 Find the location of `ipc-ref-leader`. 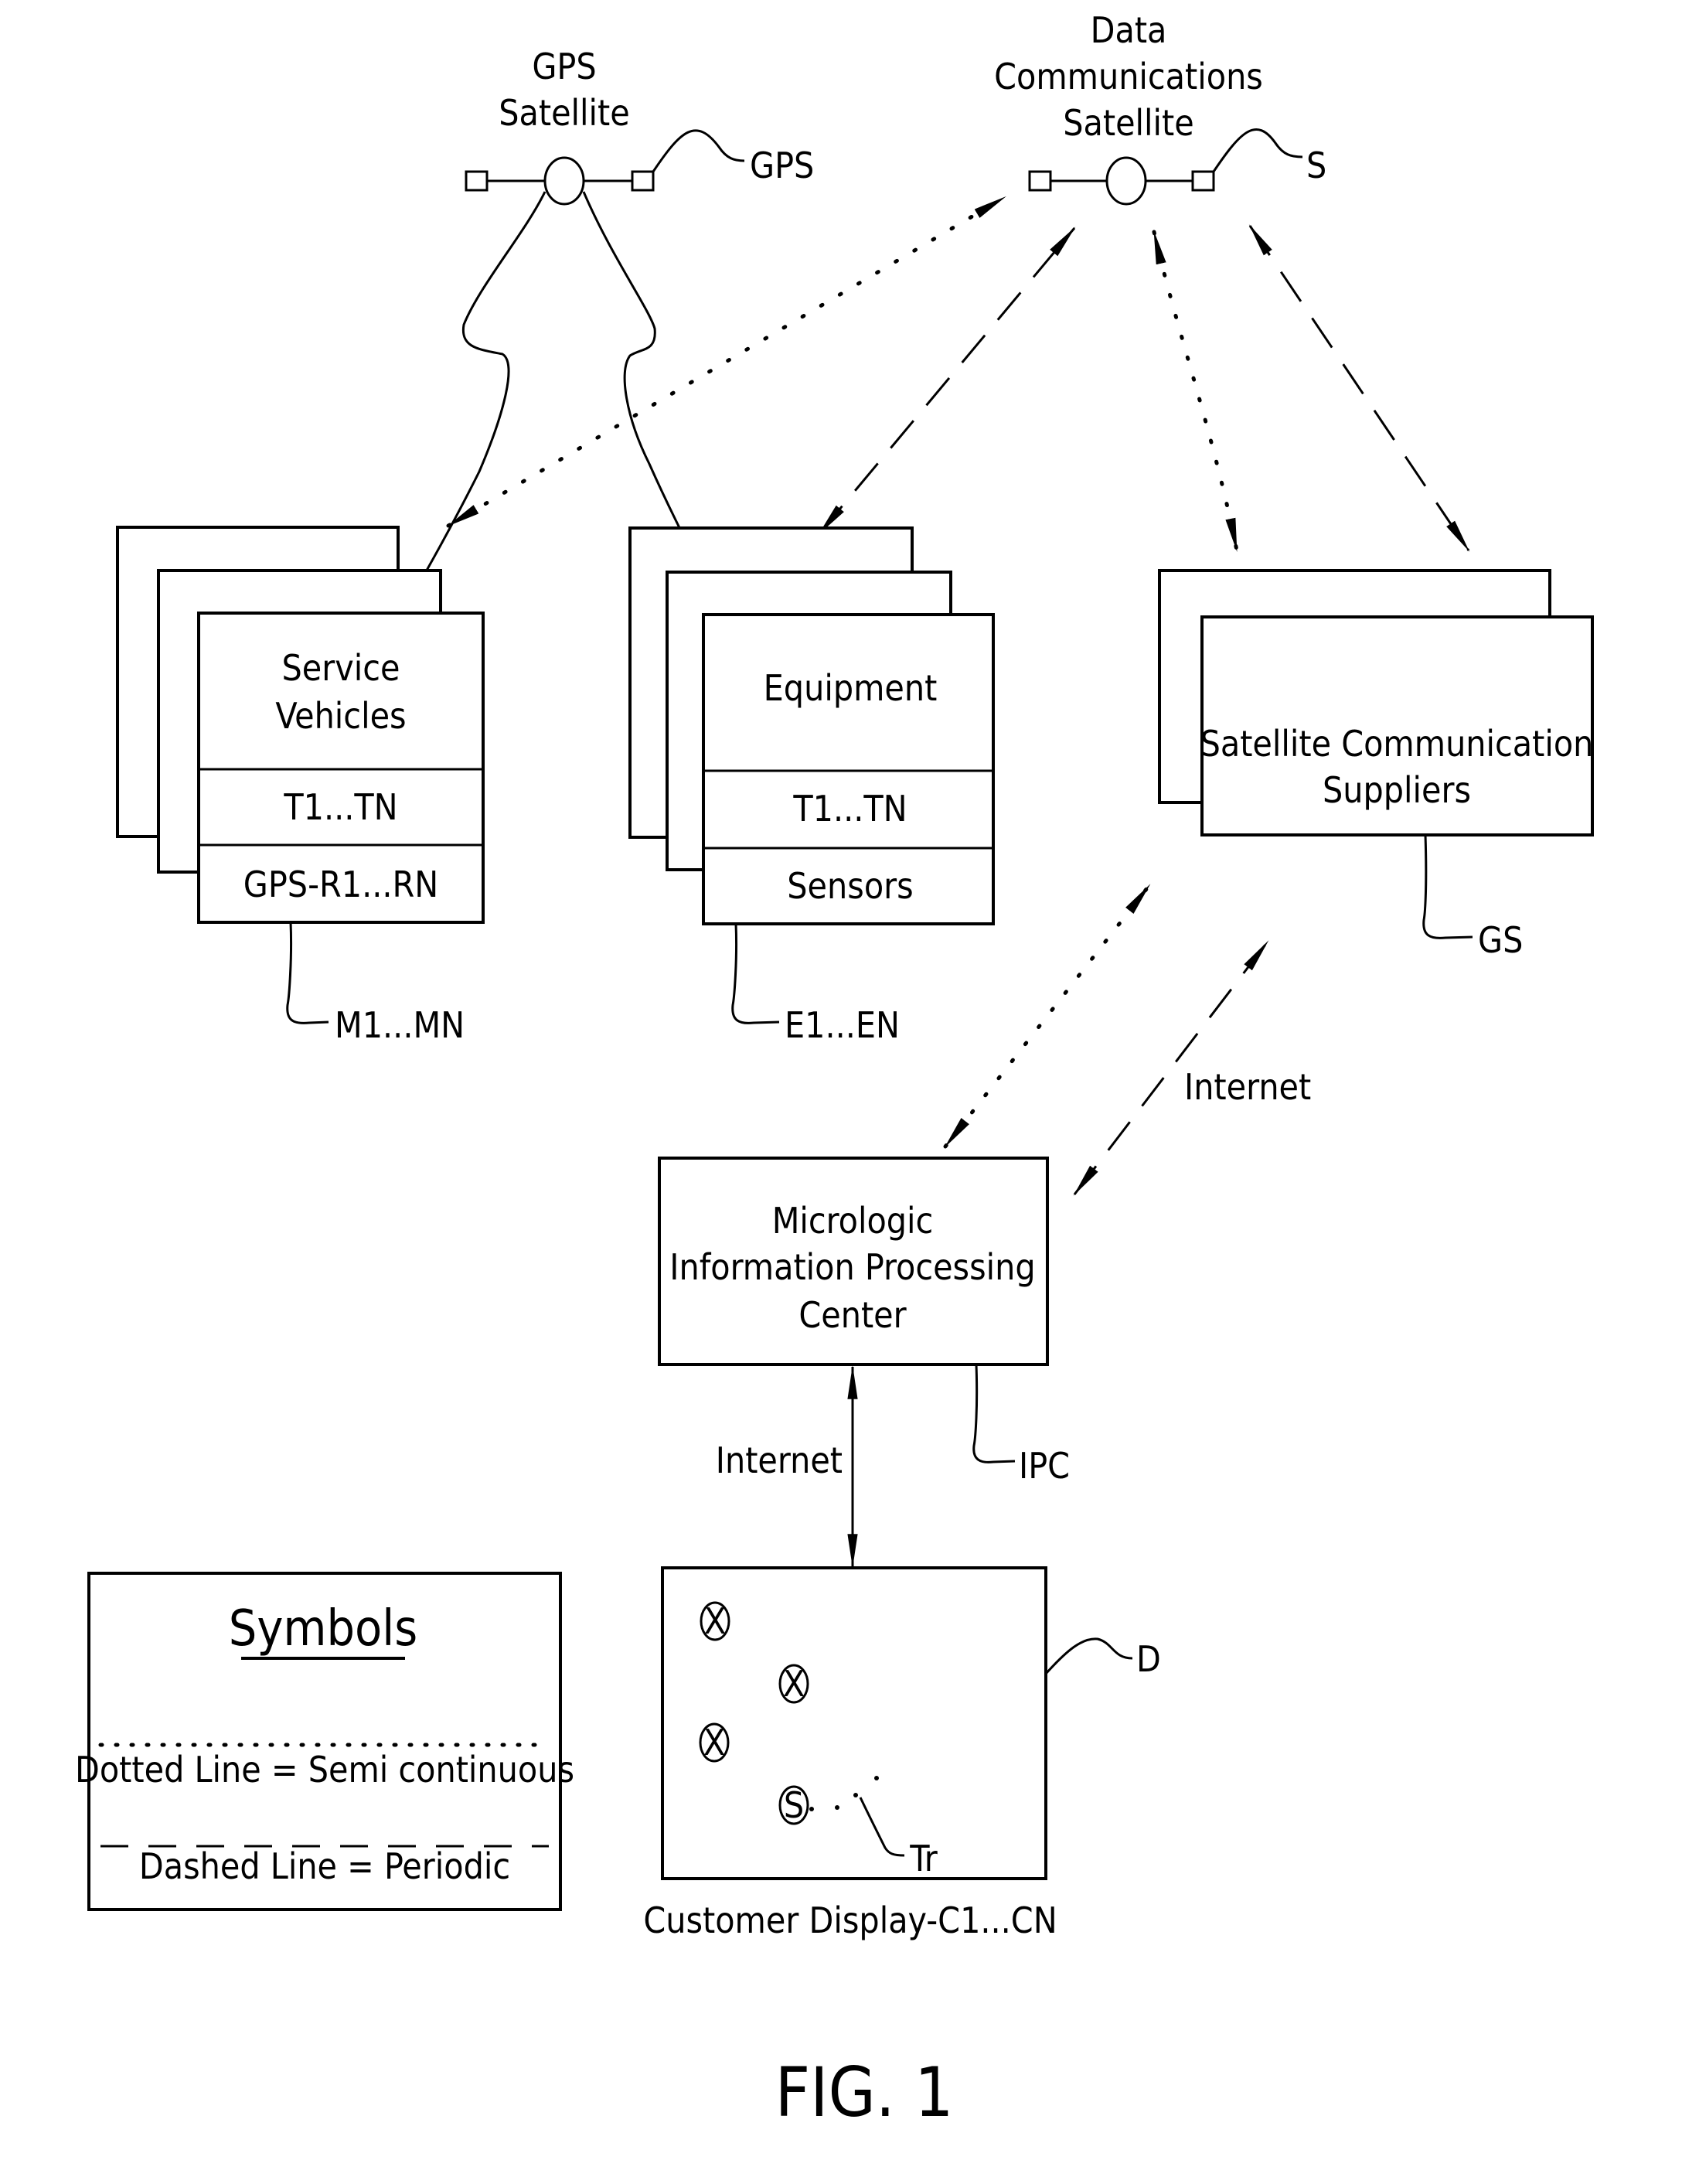

ipc-ref-leader is located at coordinates (994, 1413).